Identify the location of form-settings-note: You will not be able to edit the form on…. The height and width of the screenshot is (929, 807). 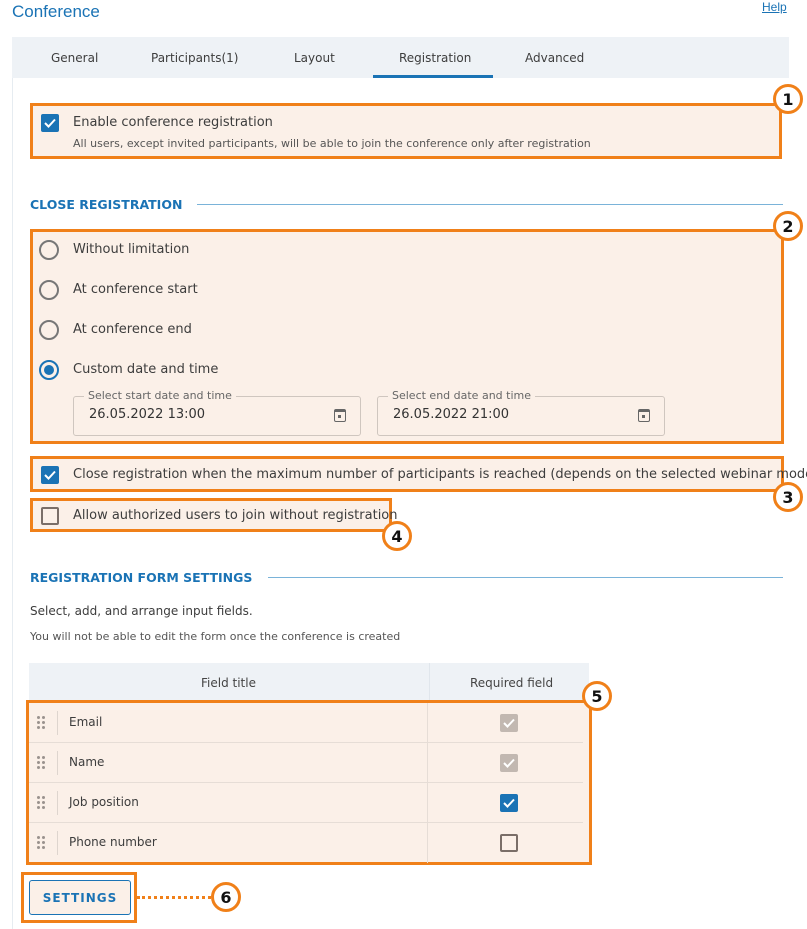
(215, 636).